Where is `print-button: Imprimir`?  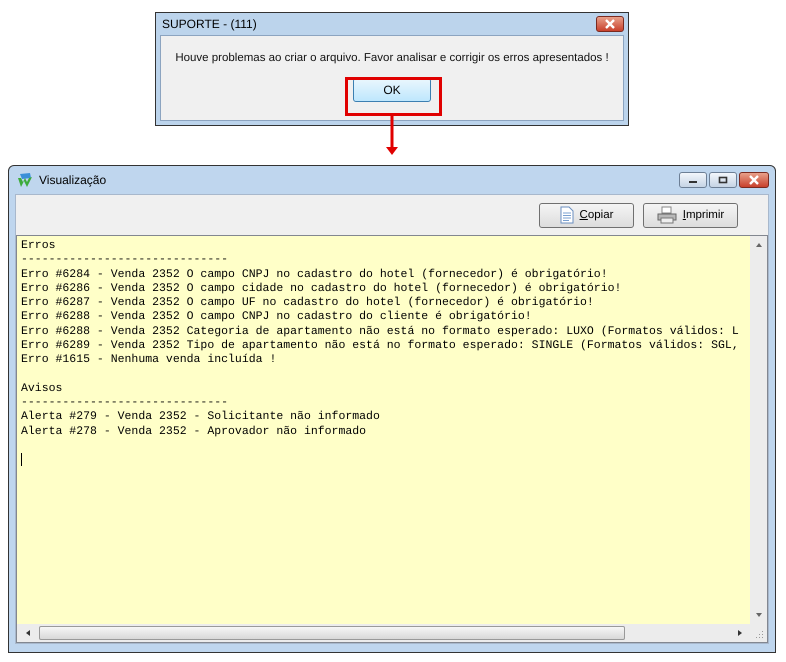
print-button: Imprimir is located at coordinates (690, 215).